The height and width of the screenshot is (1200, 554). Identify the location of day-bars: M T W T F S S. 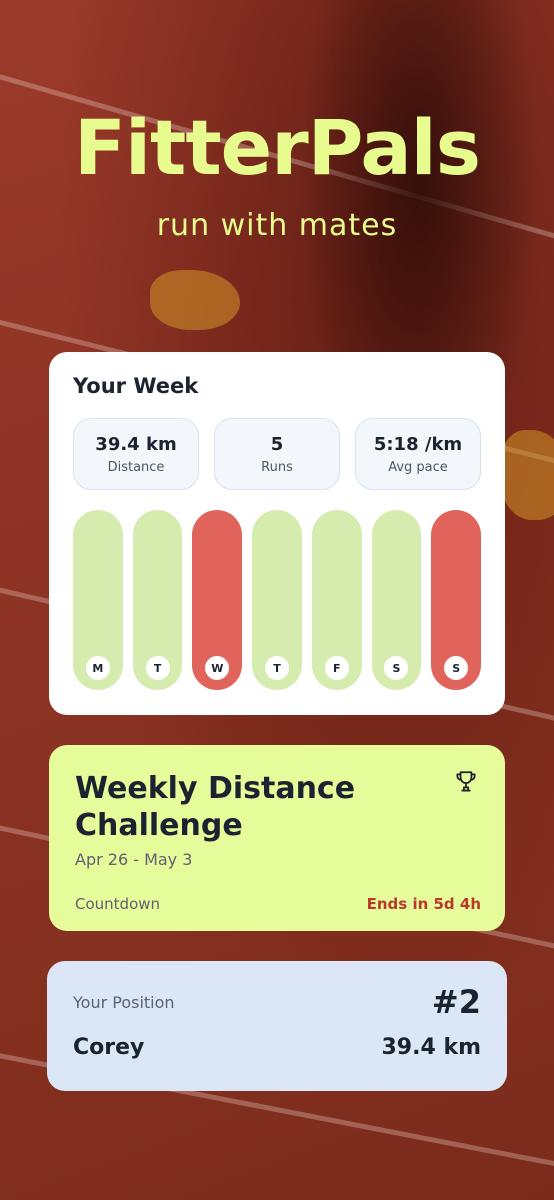
(277, 600).